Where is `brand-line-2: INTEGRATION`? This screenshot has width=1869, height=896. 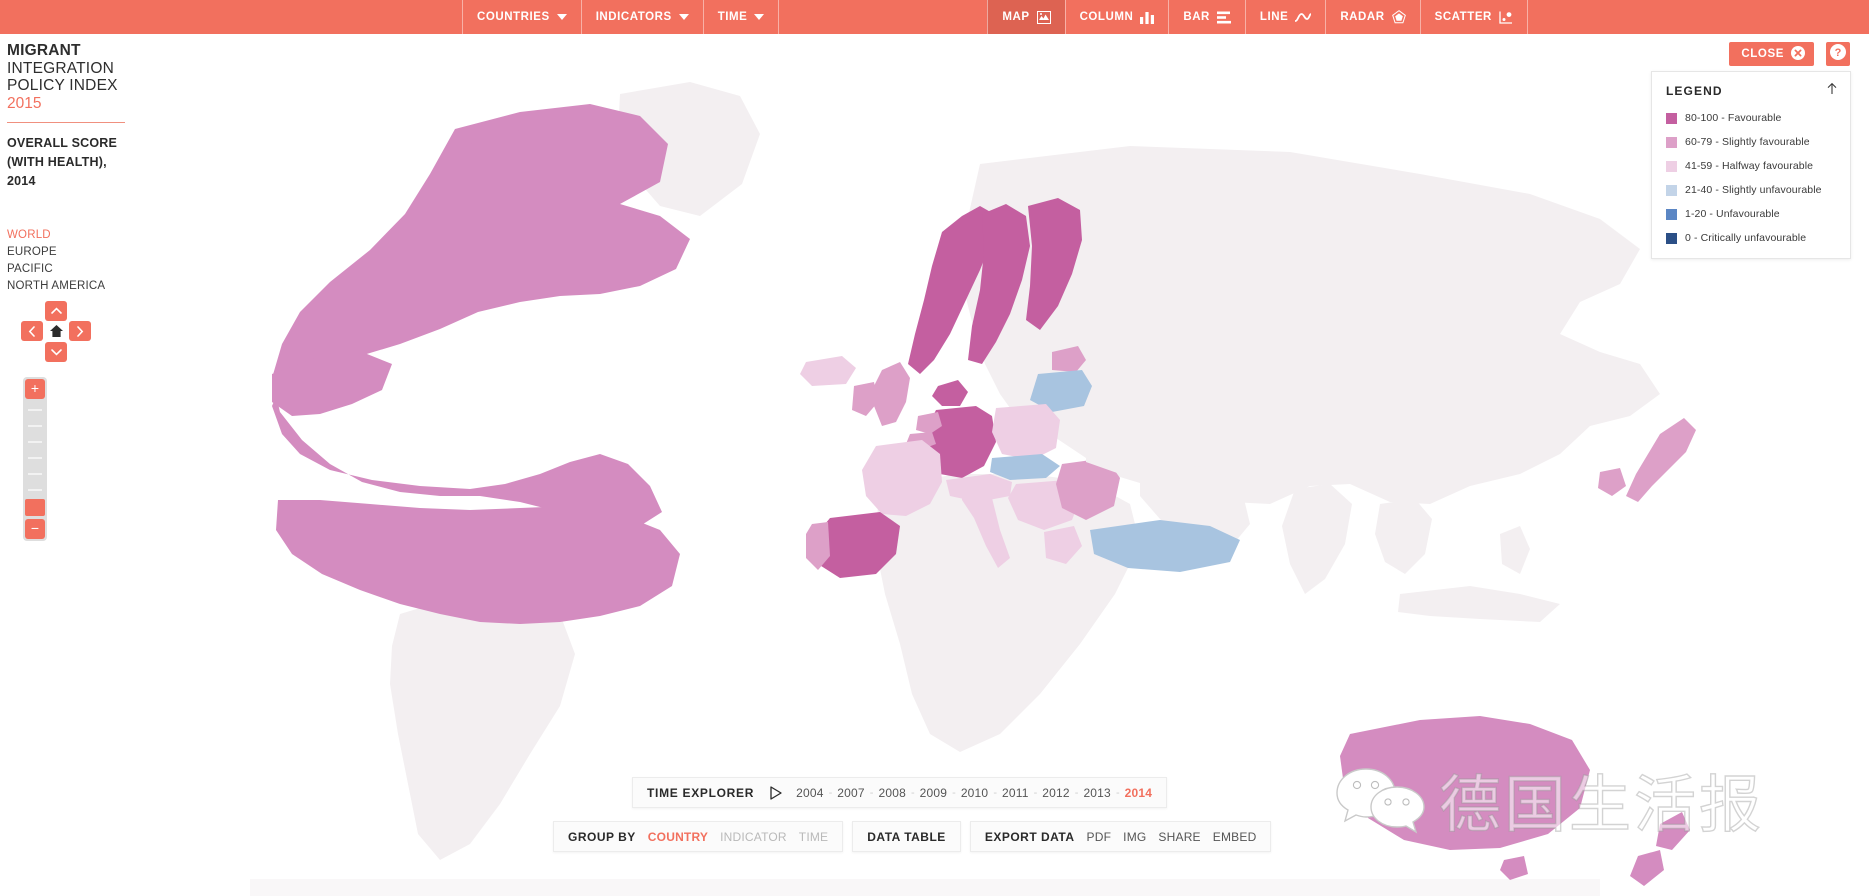 brand-line-2: INTEGRATION is located at coordinates (60, 68).